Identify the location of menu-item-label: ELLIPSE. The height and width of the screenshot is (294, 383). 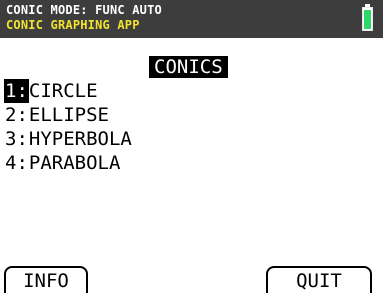
(68, 115).